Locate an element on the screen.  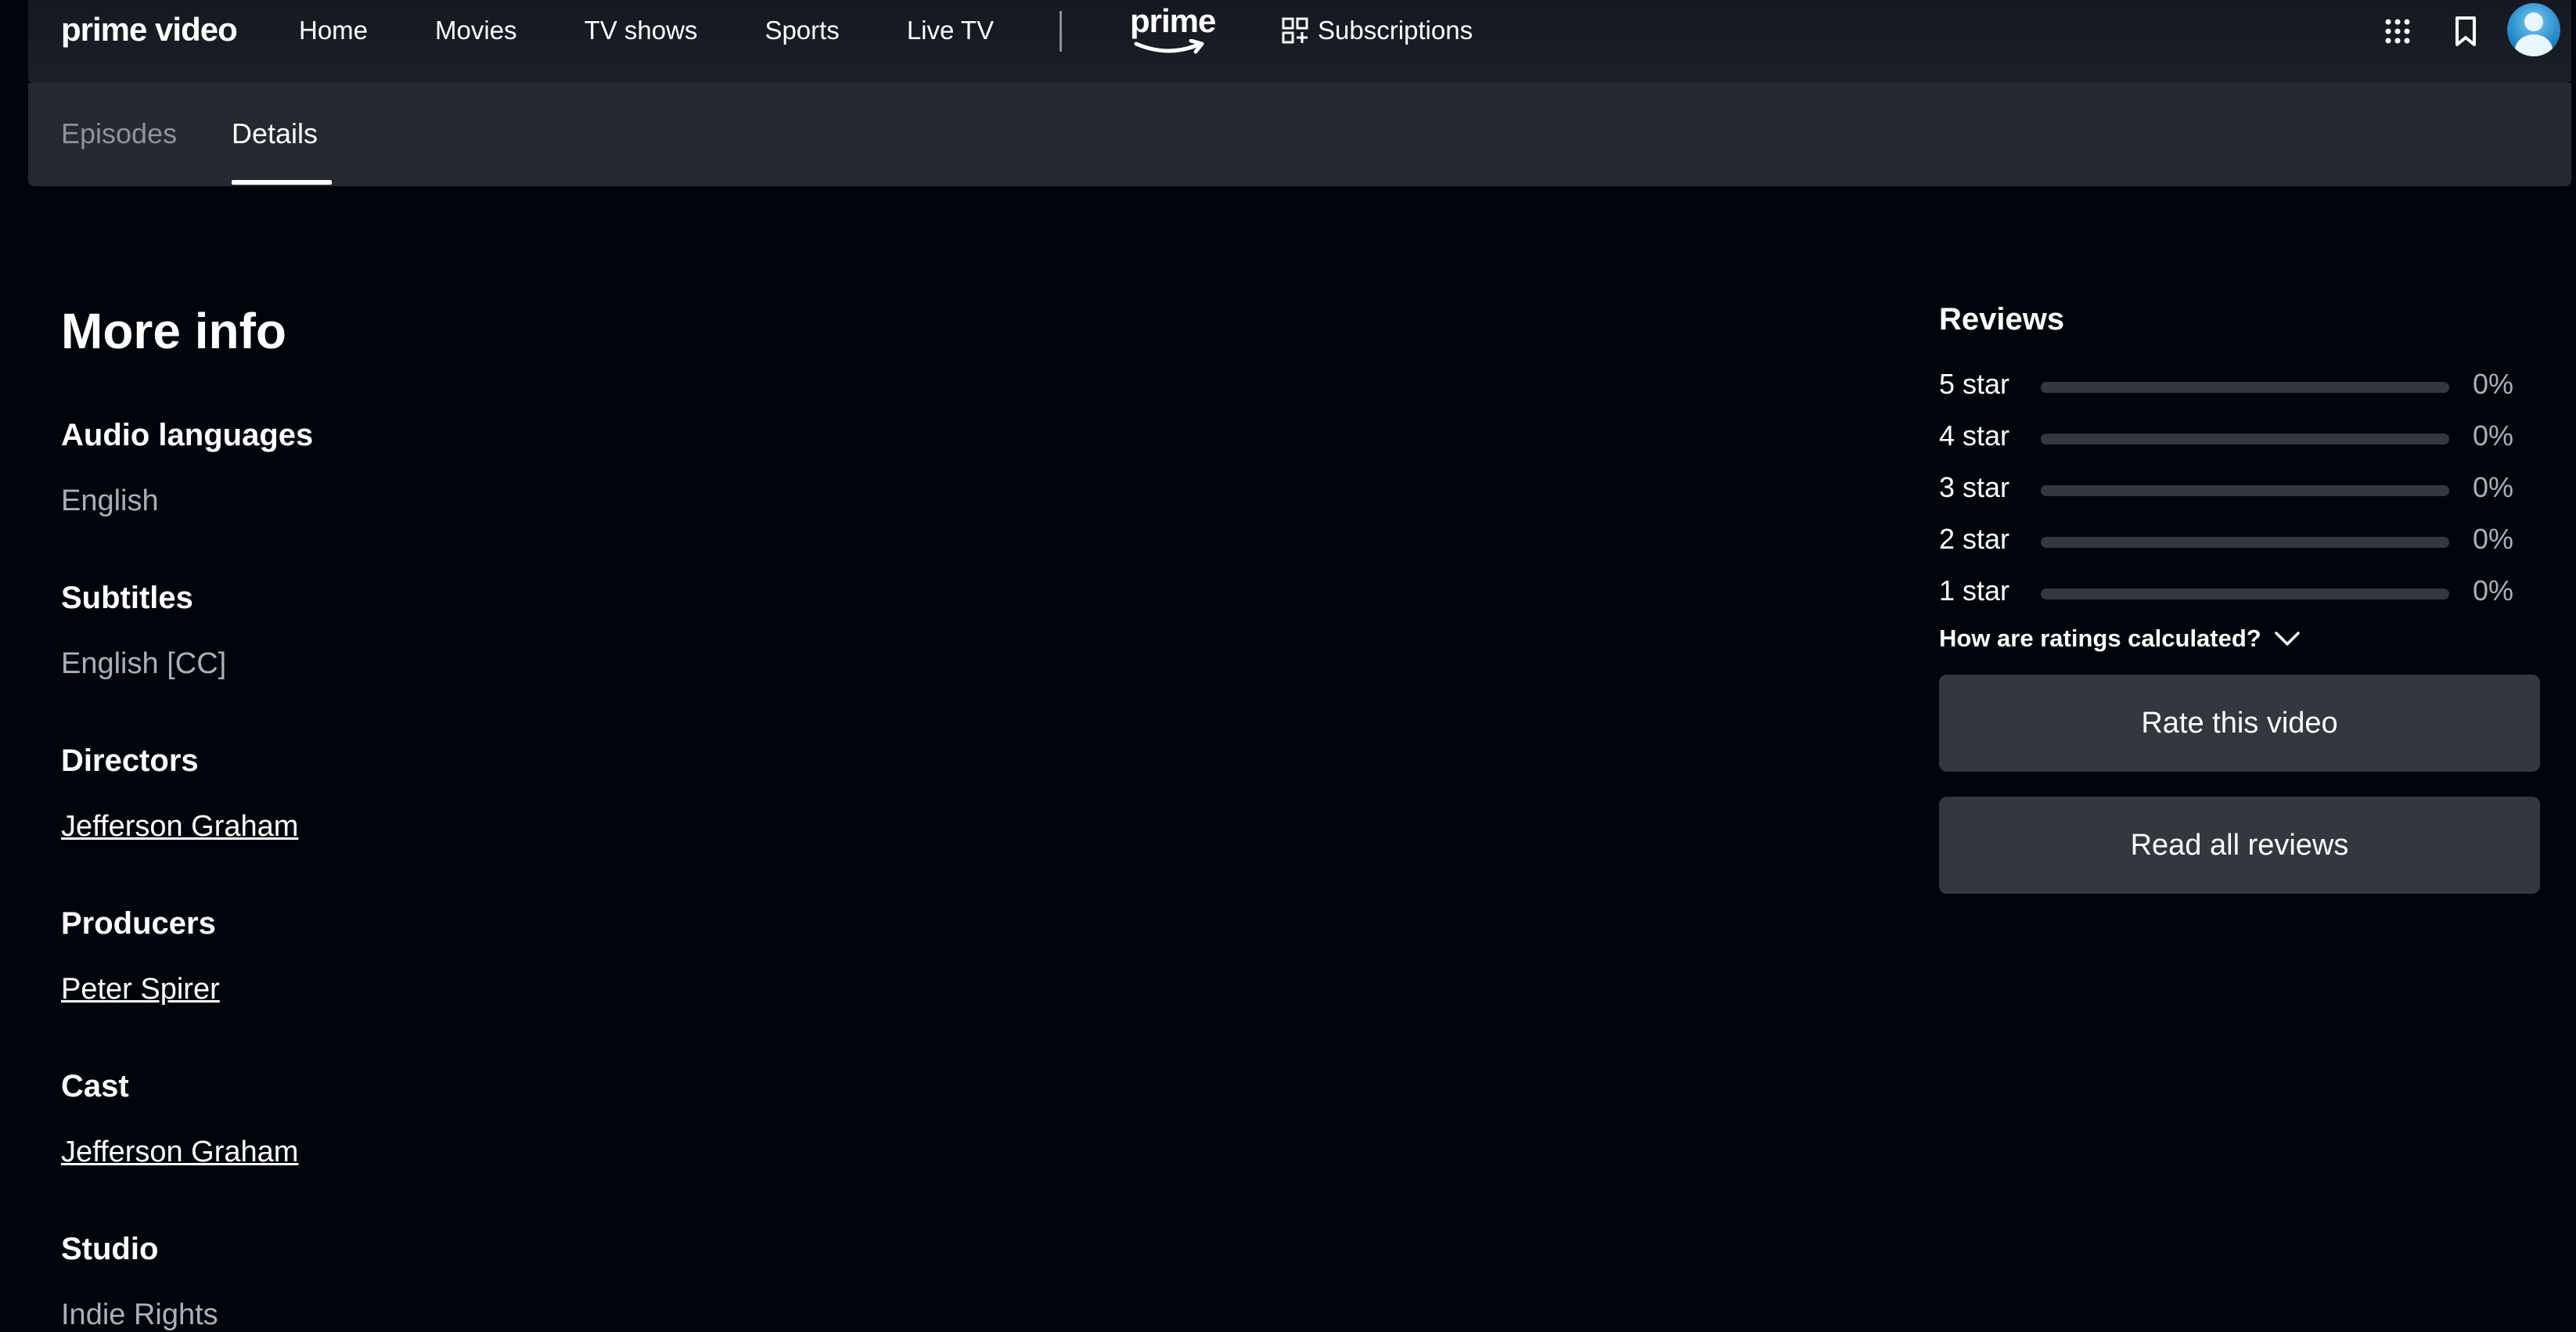
audio-languages-block: Audio languages English is located at coordinates (187, 468).